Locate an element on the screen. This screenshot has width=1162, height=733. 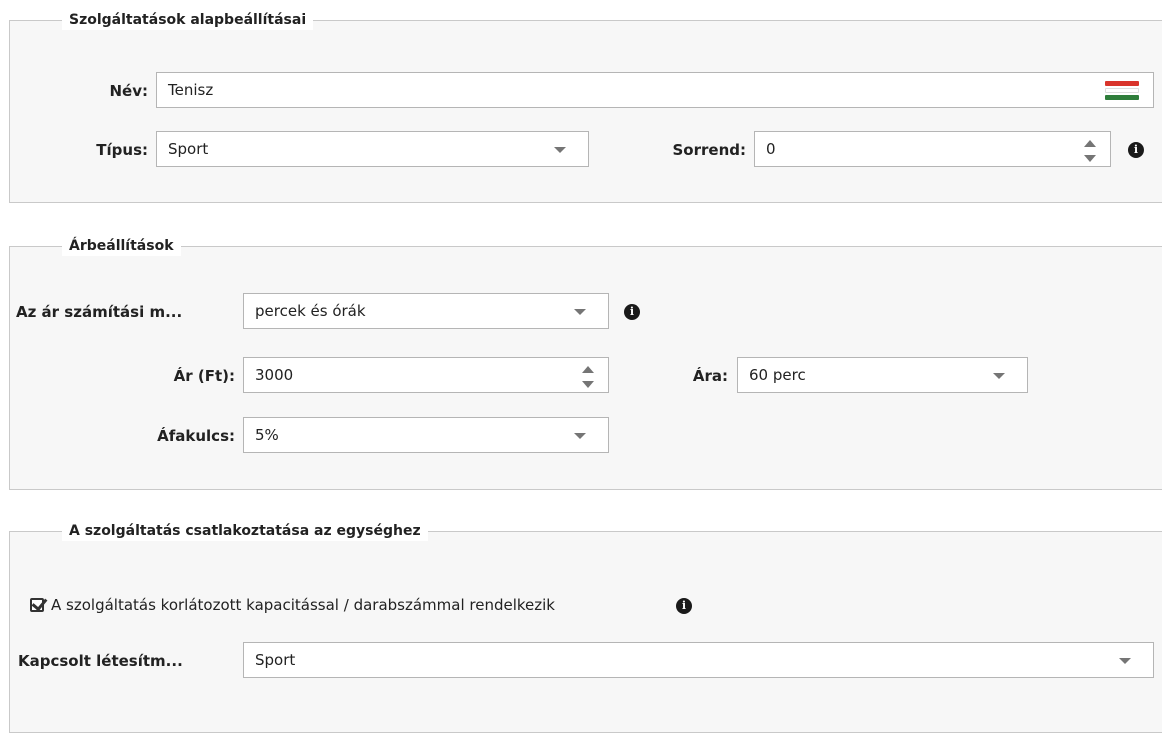
name-value: Tenisz is located at coordinates (191, 90).